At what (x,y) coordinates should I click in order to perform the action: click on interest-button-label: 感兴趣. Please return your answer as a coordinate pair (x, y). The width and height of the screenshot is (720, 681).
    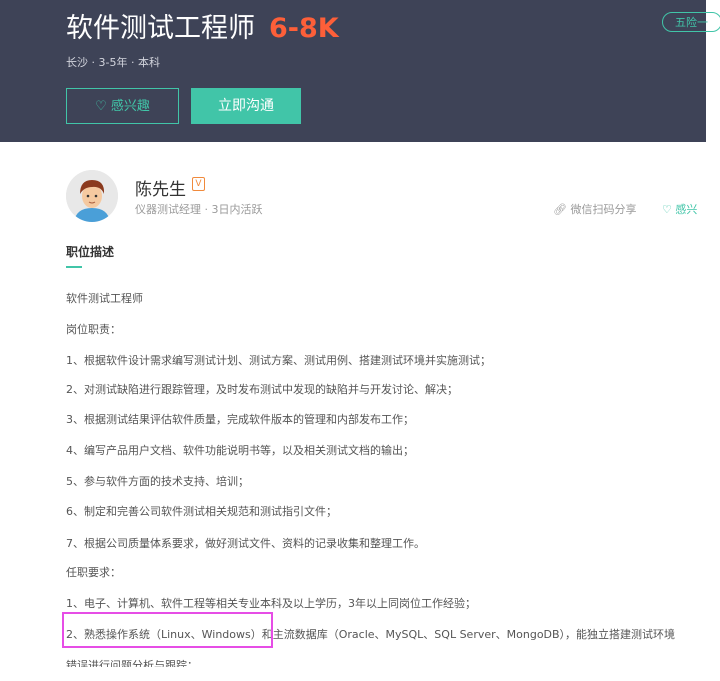
    Looking at the image, I should click on (130, 106).